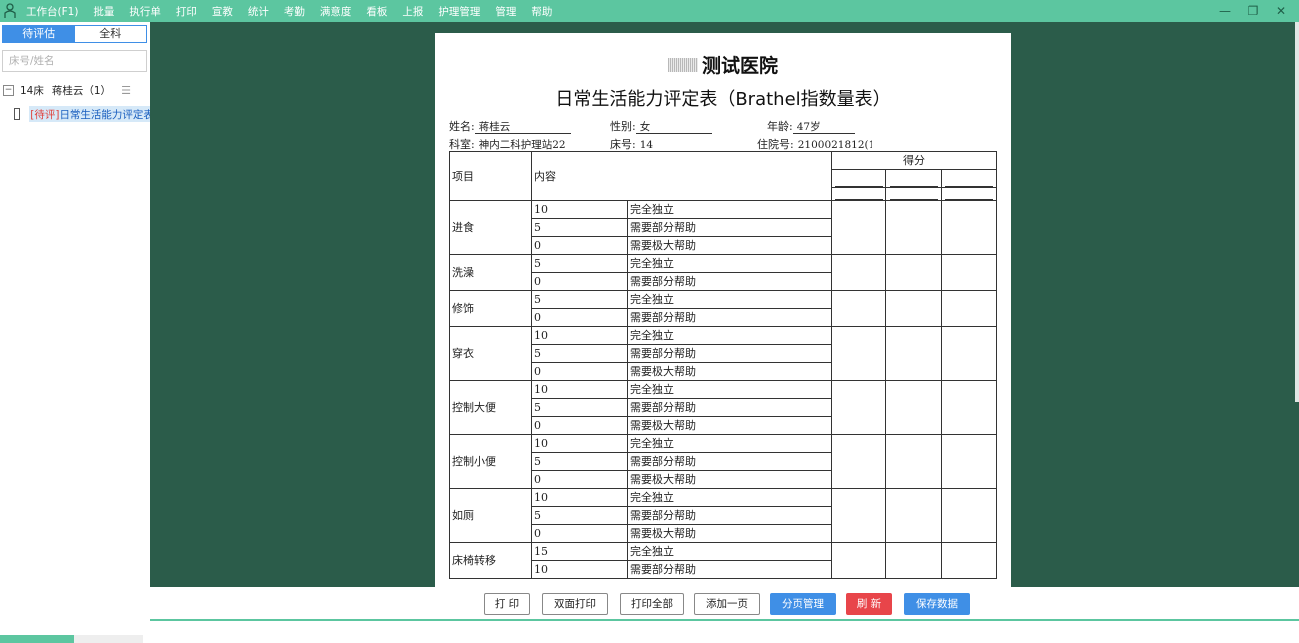  I want to click on menu-item: 护理管理, so click(459, 11).